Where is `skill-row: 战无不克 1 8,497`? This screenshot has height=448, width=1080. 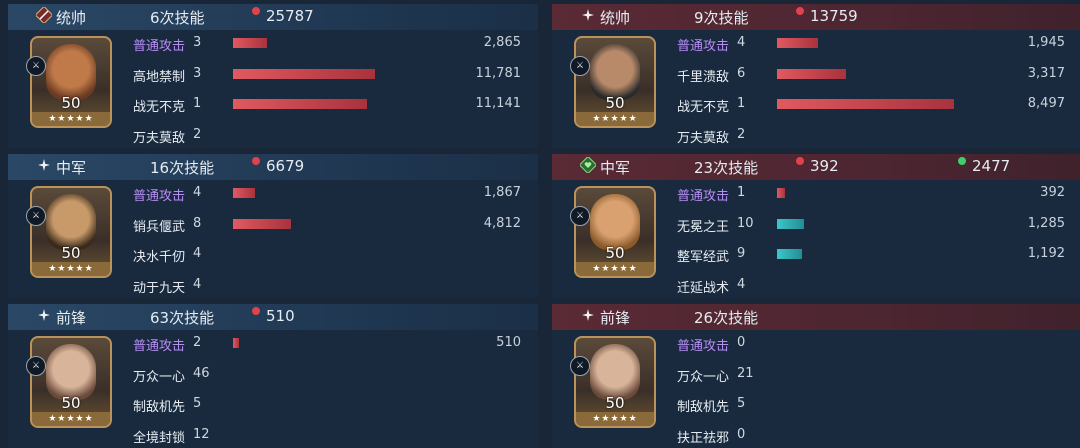 skill-row: 战无不克 1 8,497 is located at coordinates (877, 105).